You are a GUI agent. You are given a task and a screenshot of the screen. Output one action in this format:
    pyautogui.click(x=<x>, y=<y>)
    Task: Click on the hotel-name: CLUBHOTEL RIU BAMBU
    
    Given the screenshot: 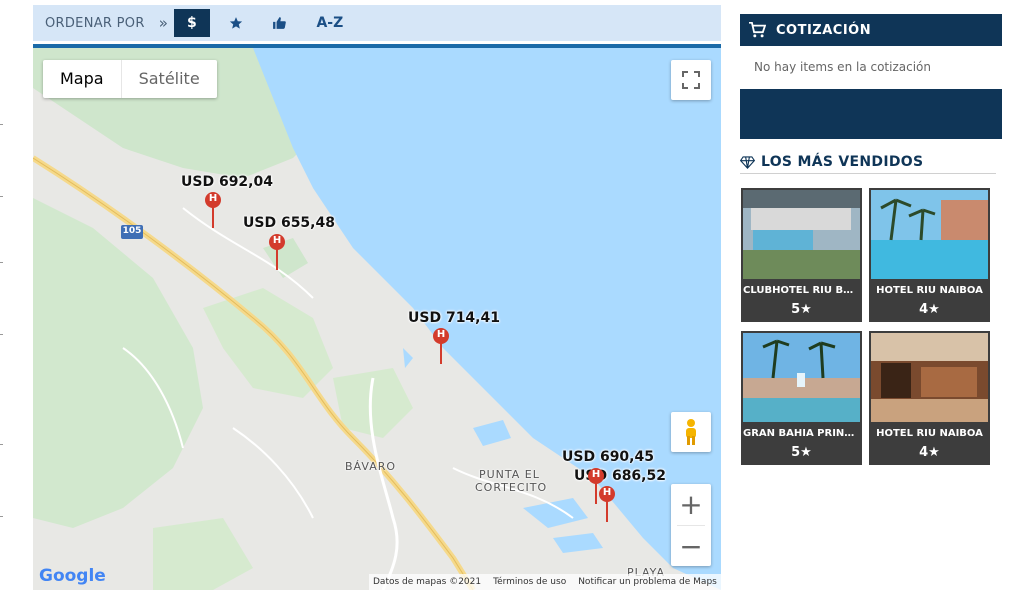 What is the action you would take?
    pyautogui.click(x=801, y=290)
    